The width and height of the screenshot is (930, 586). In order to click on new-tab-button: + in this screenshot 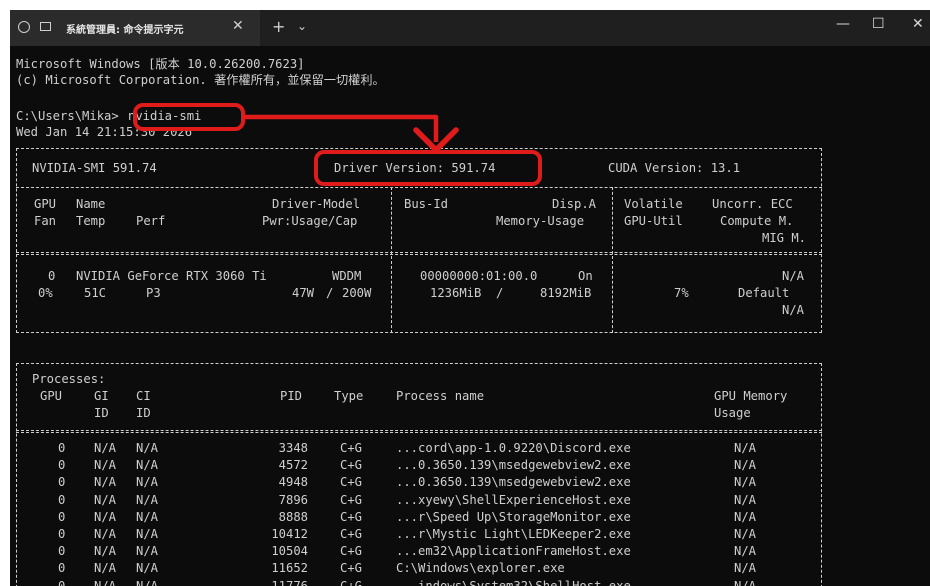, I will do `click(278, 26)`.